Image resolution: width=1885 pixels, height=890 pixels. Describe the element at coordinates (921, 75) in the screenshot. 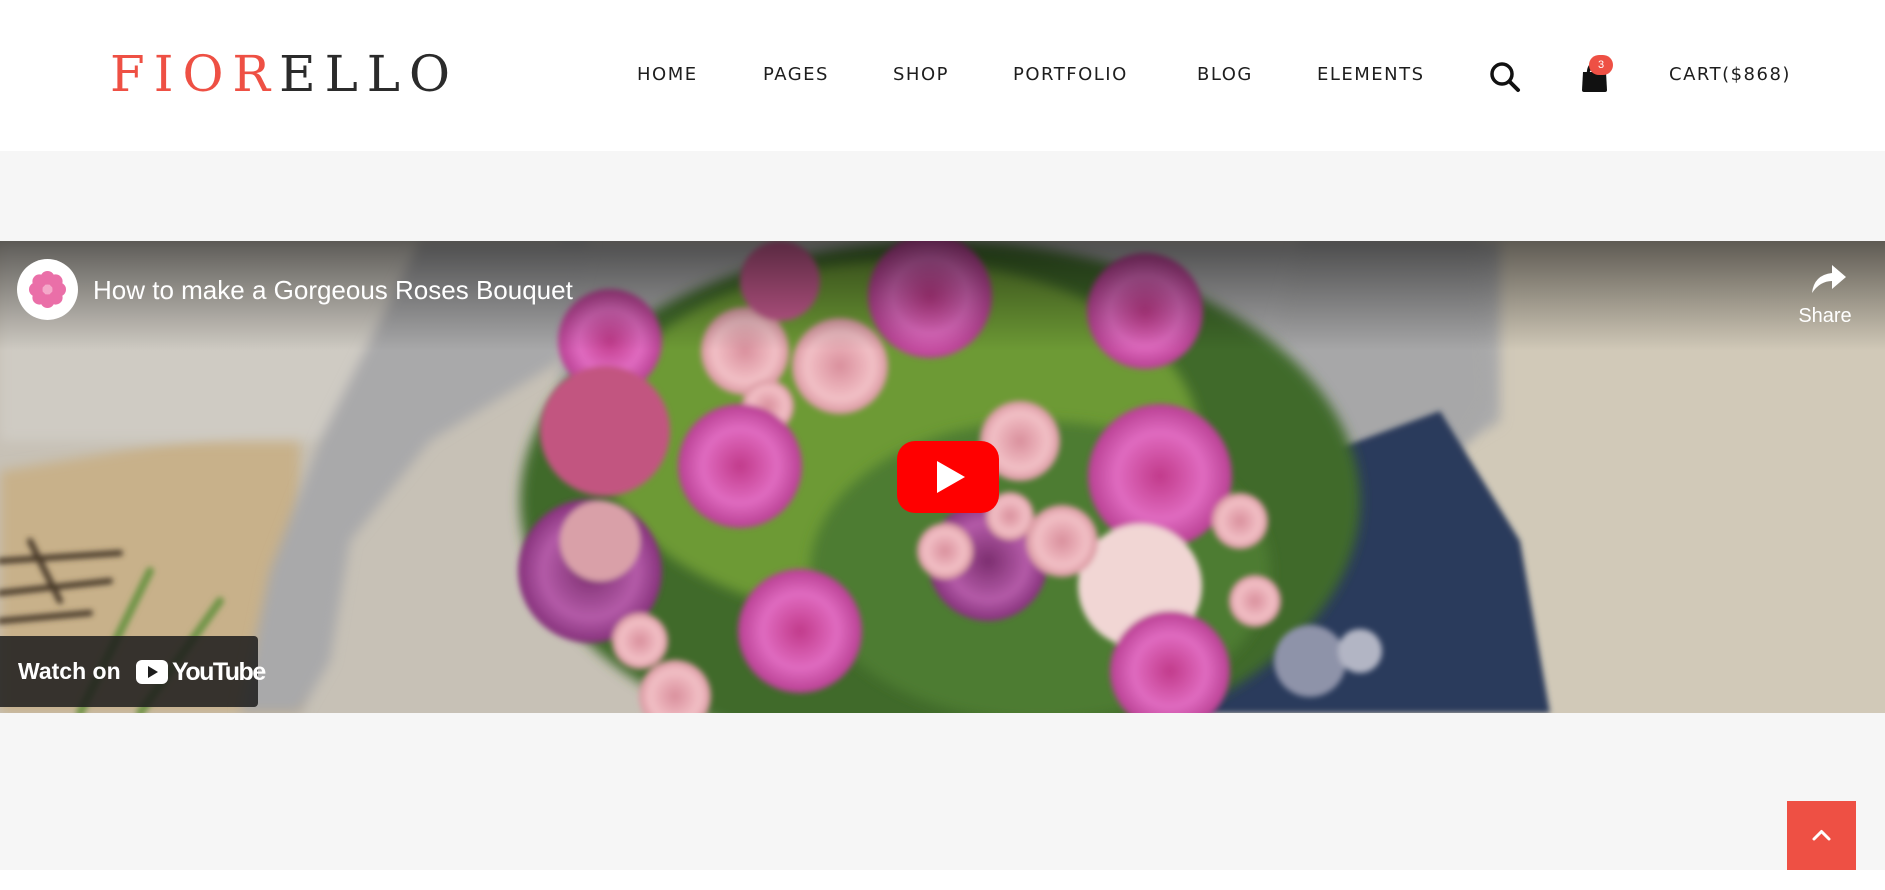

I see `nav-item-shop: SHOP` at that location.